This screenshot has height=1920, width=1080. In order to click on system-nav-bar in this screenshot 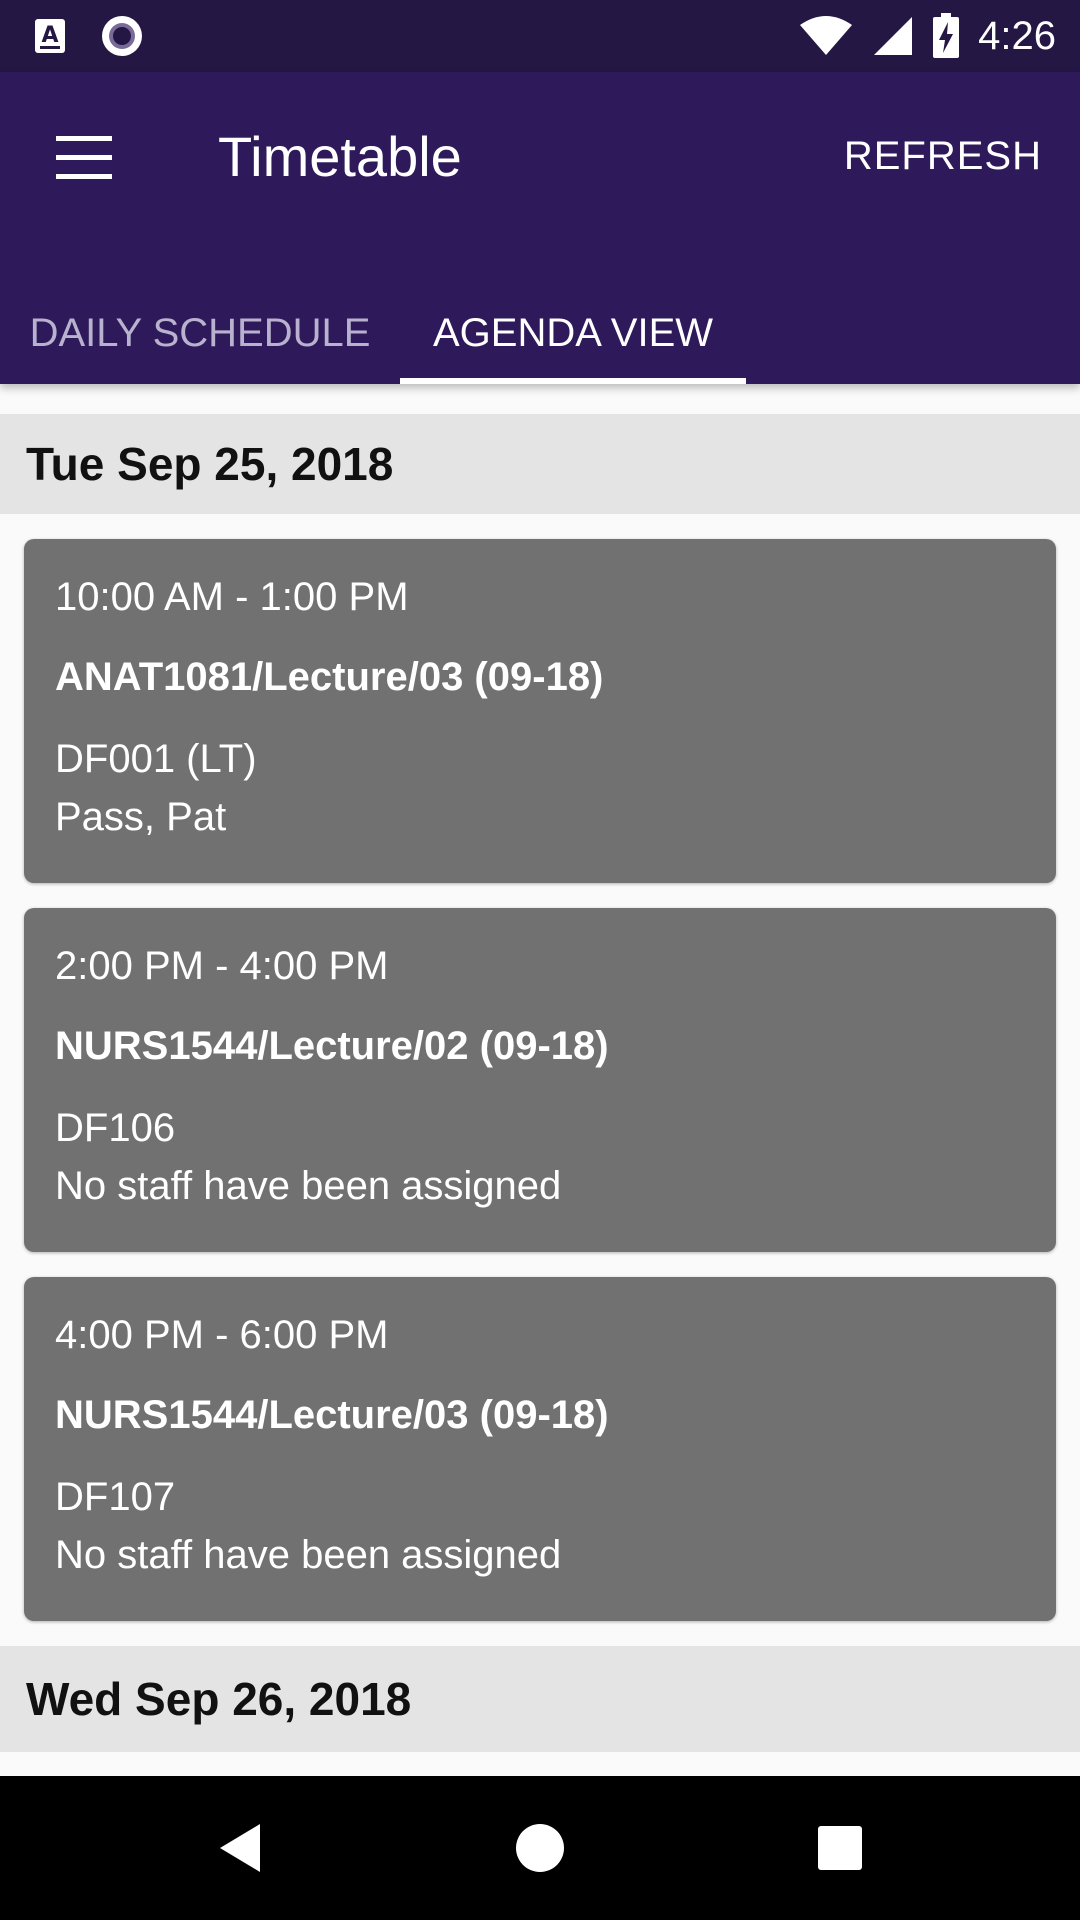, I will do `click(540, 1848)`.